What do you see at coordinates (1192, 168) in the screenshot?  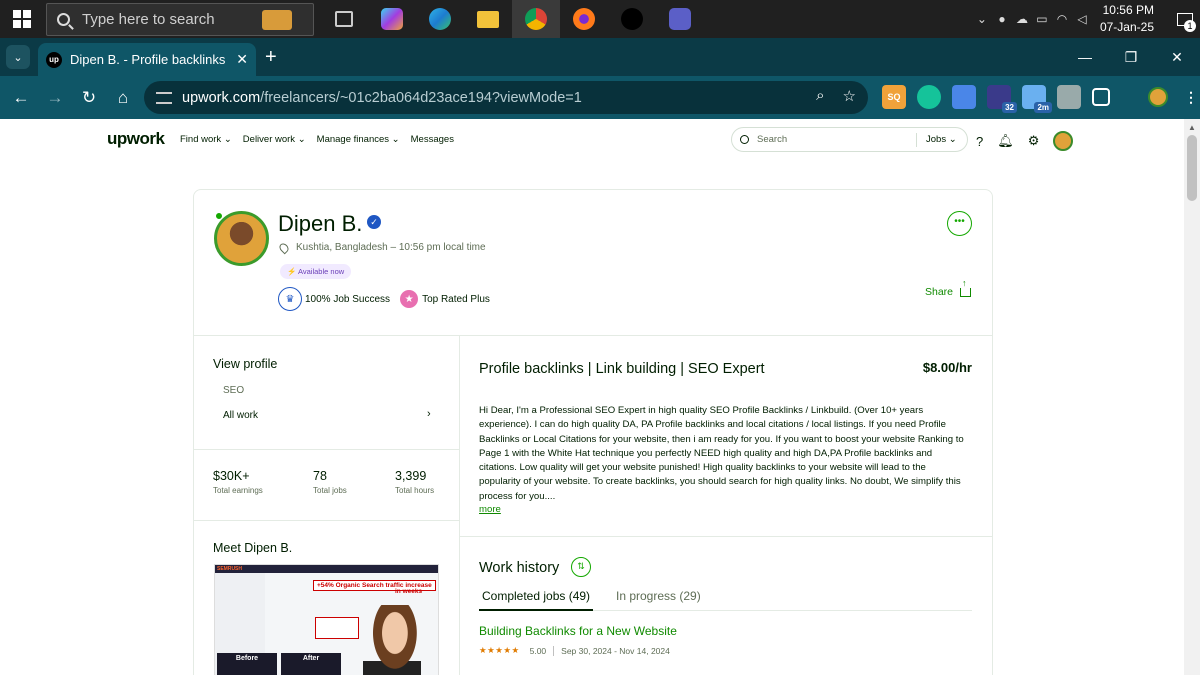 I see `scrollbar-thumb` at bounding box center [1192, 168].